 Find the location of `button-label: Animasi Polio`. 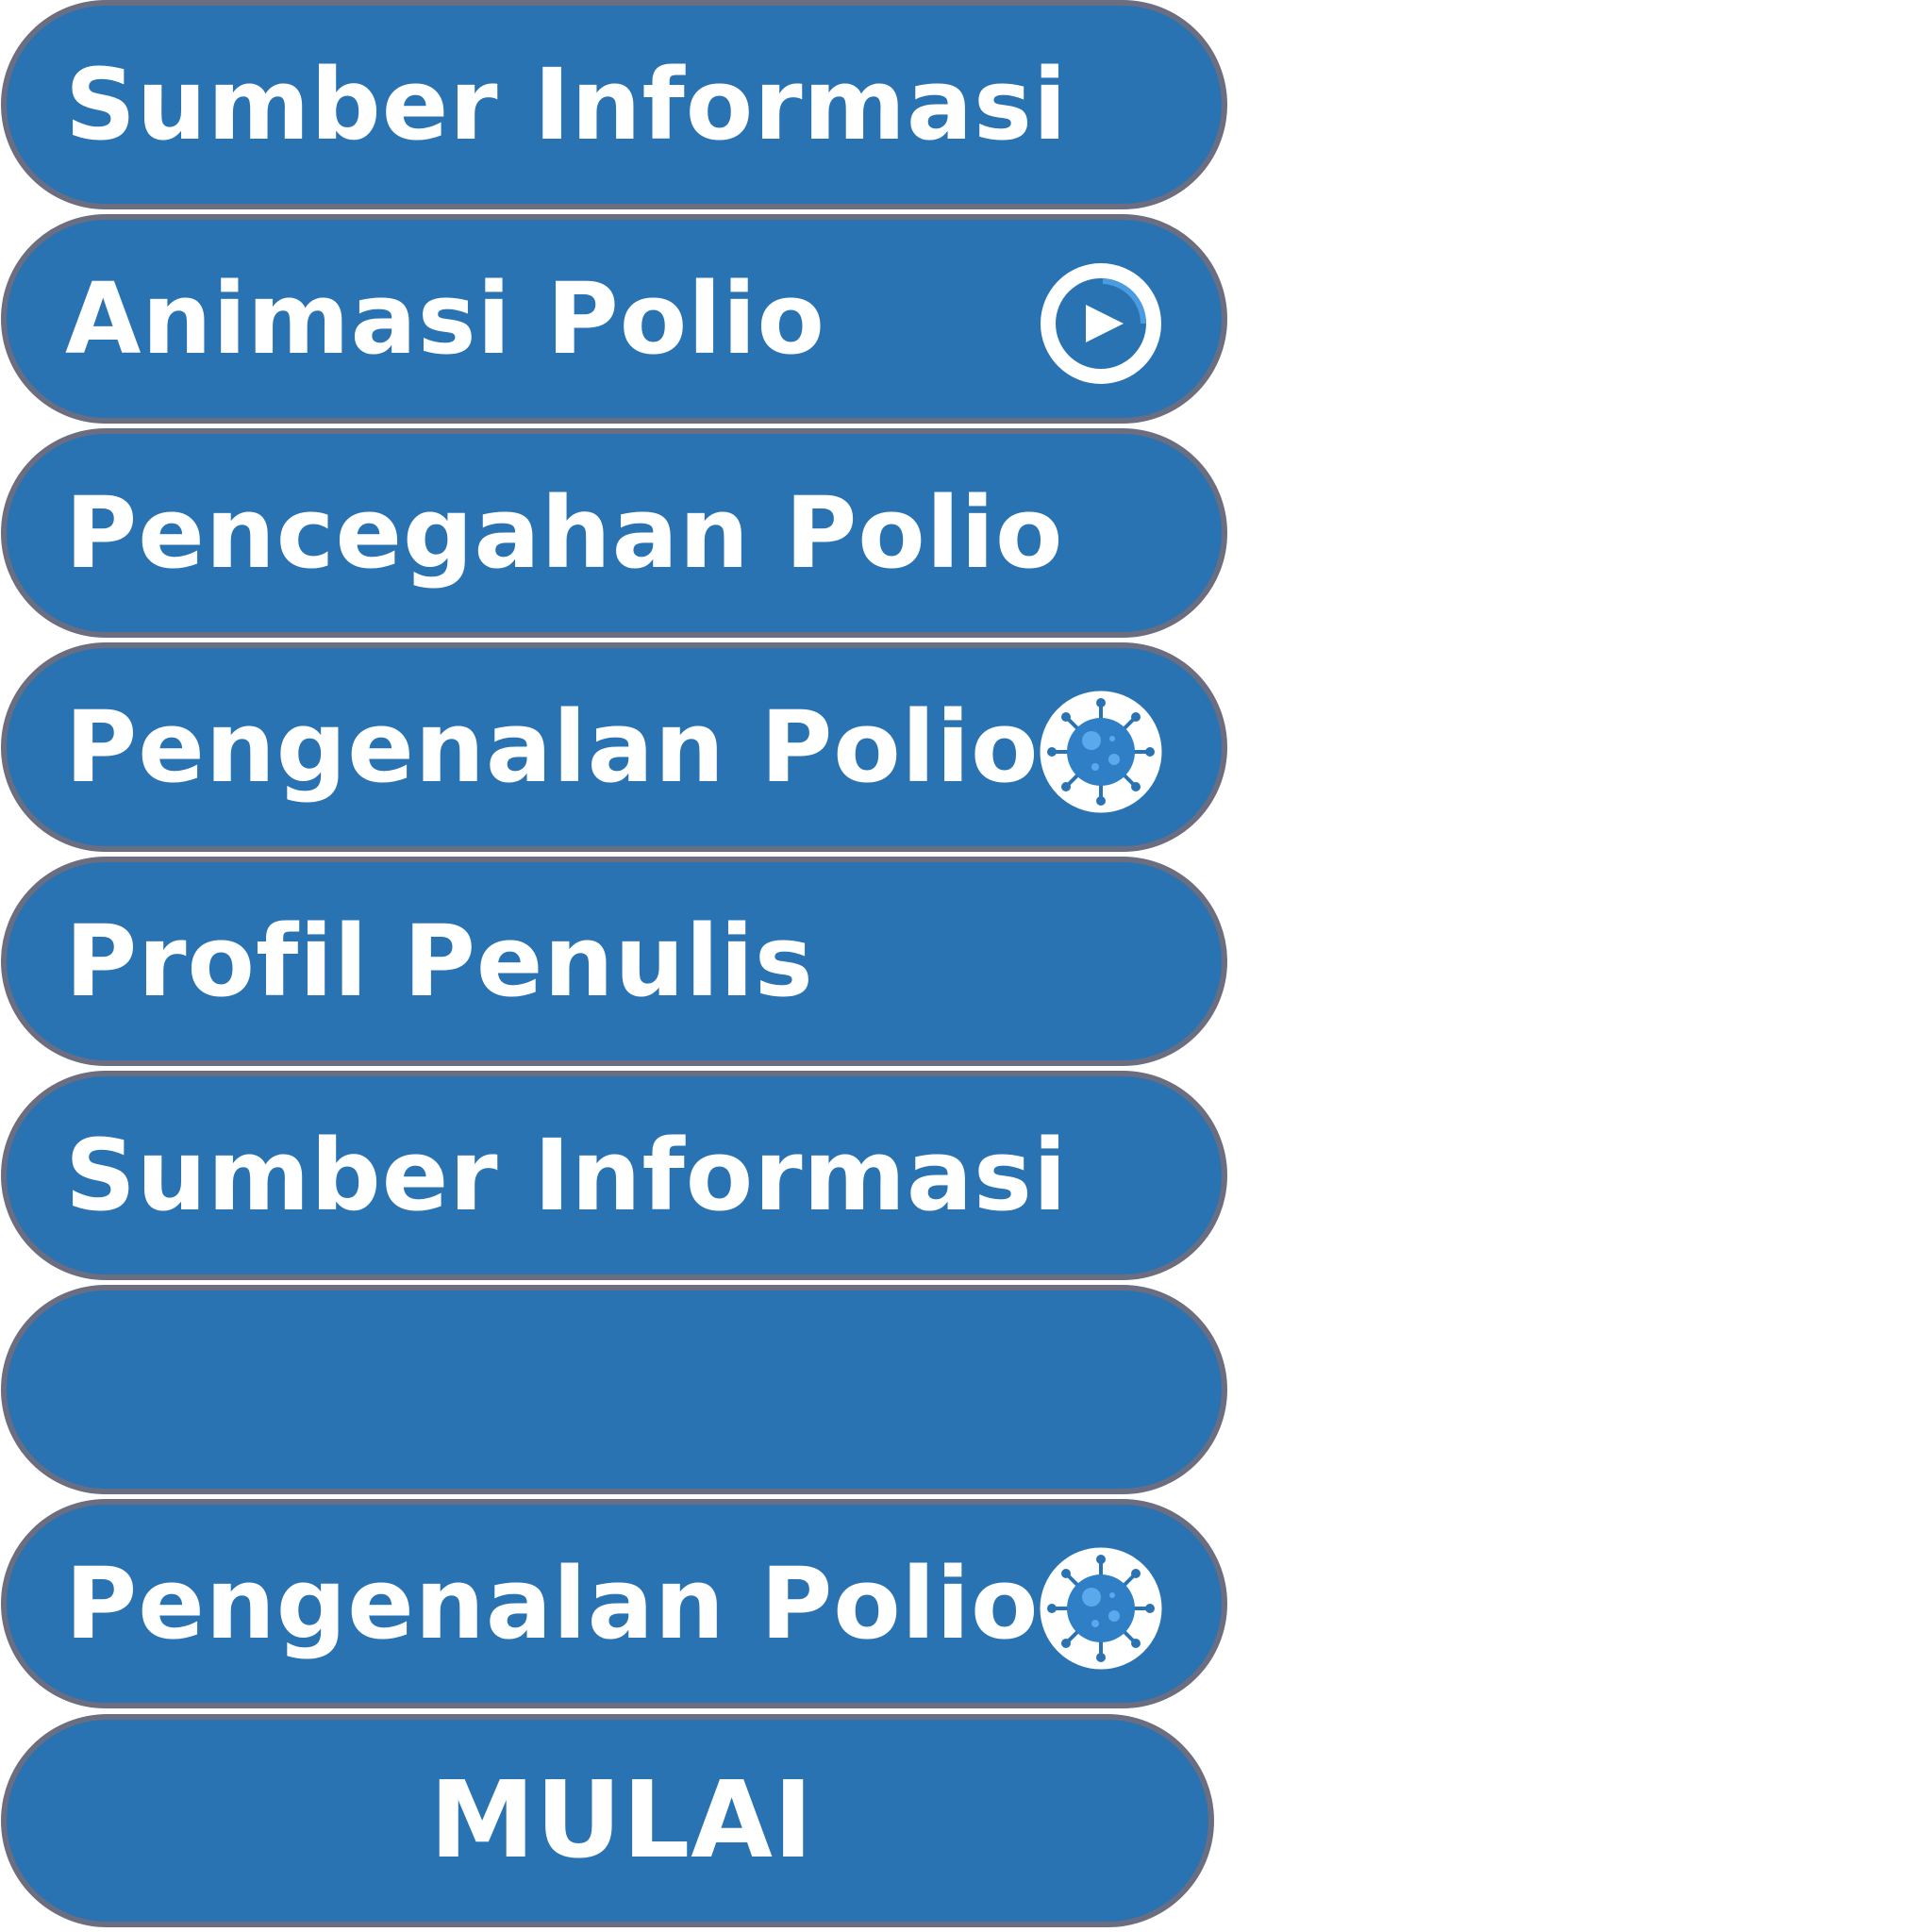

button-label: Animasi Polio is located at coordinates (445, 318).